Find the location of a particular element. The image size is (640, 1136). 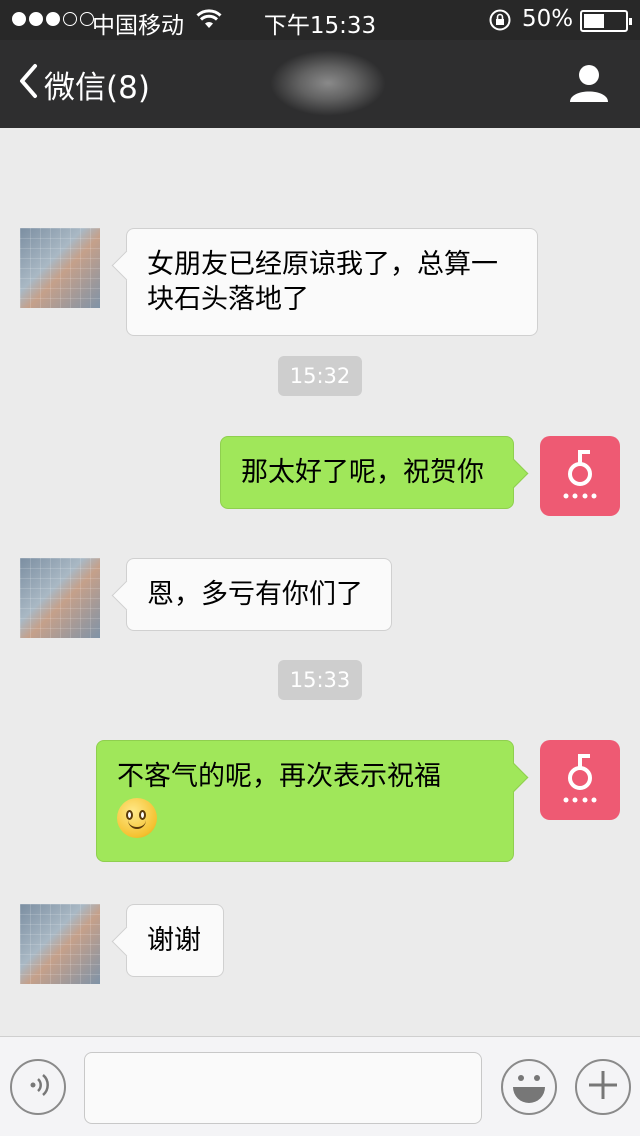

message-bubble-incoming: 恩，多亏有你们了 is located at coordinates (259, 594).